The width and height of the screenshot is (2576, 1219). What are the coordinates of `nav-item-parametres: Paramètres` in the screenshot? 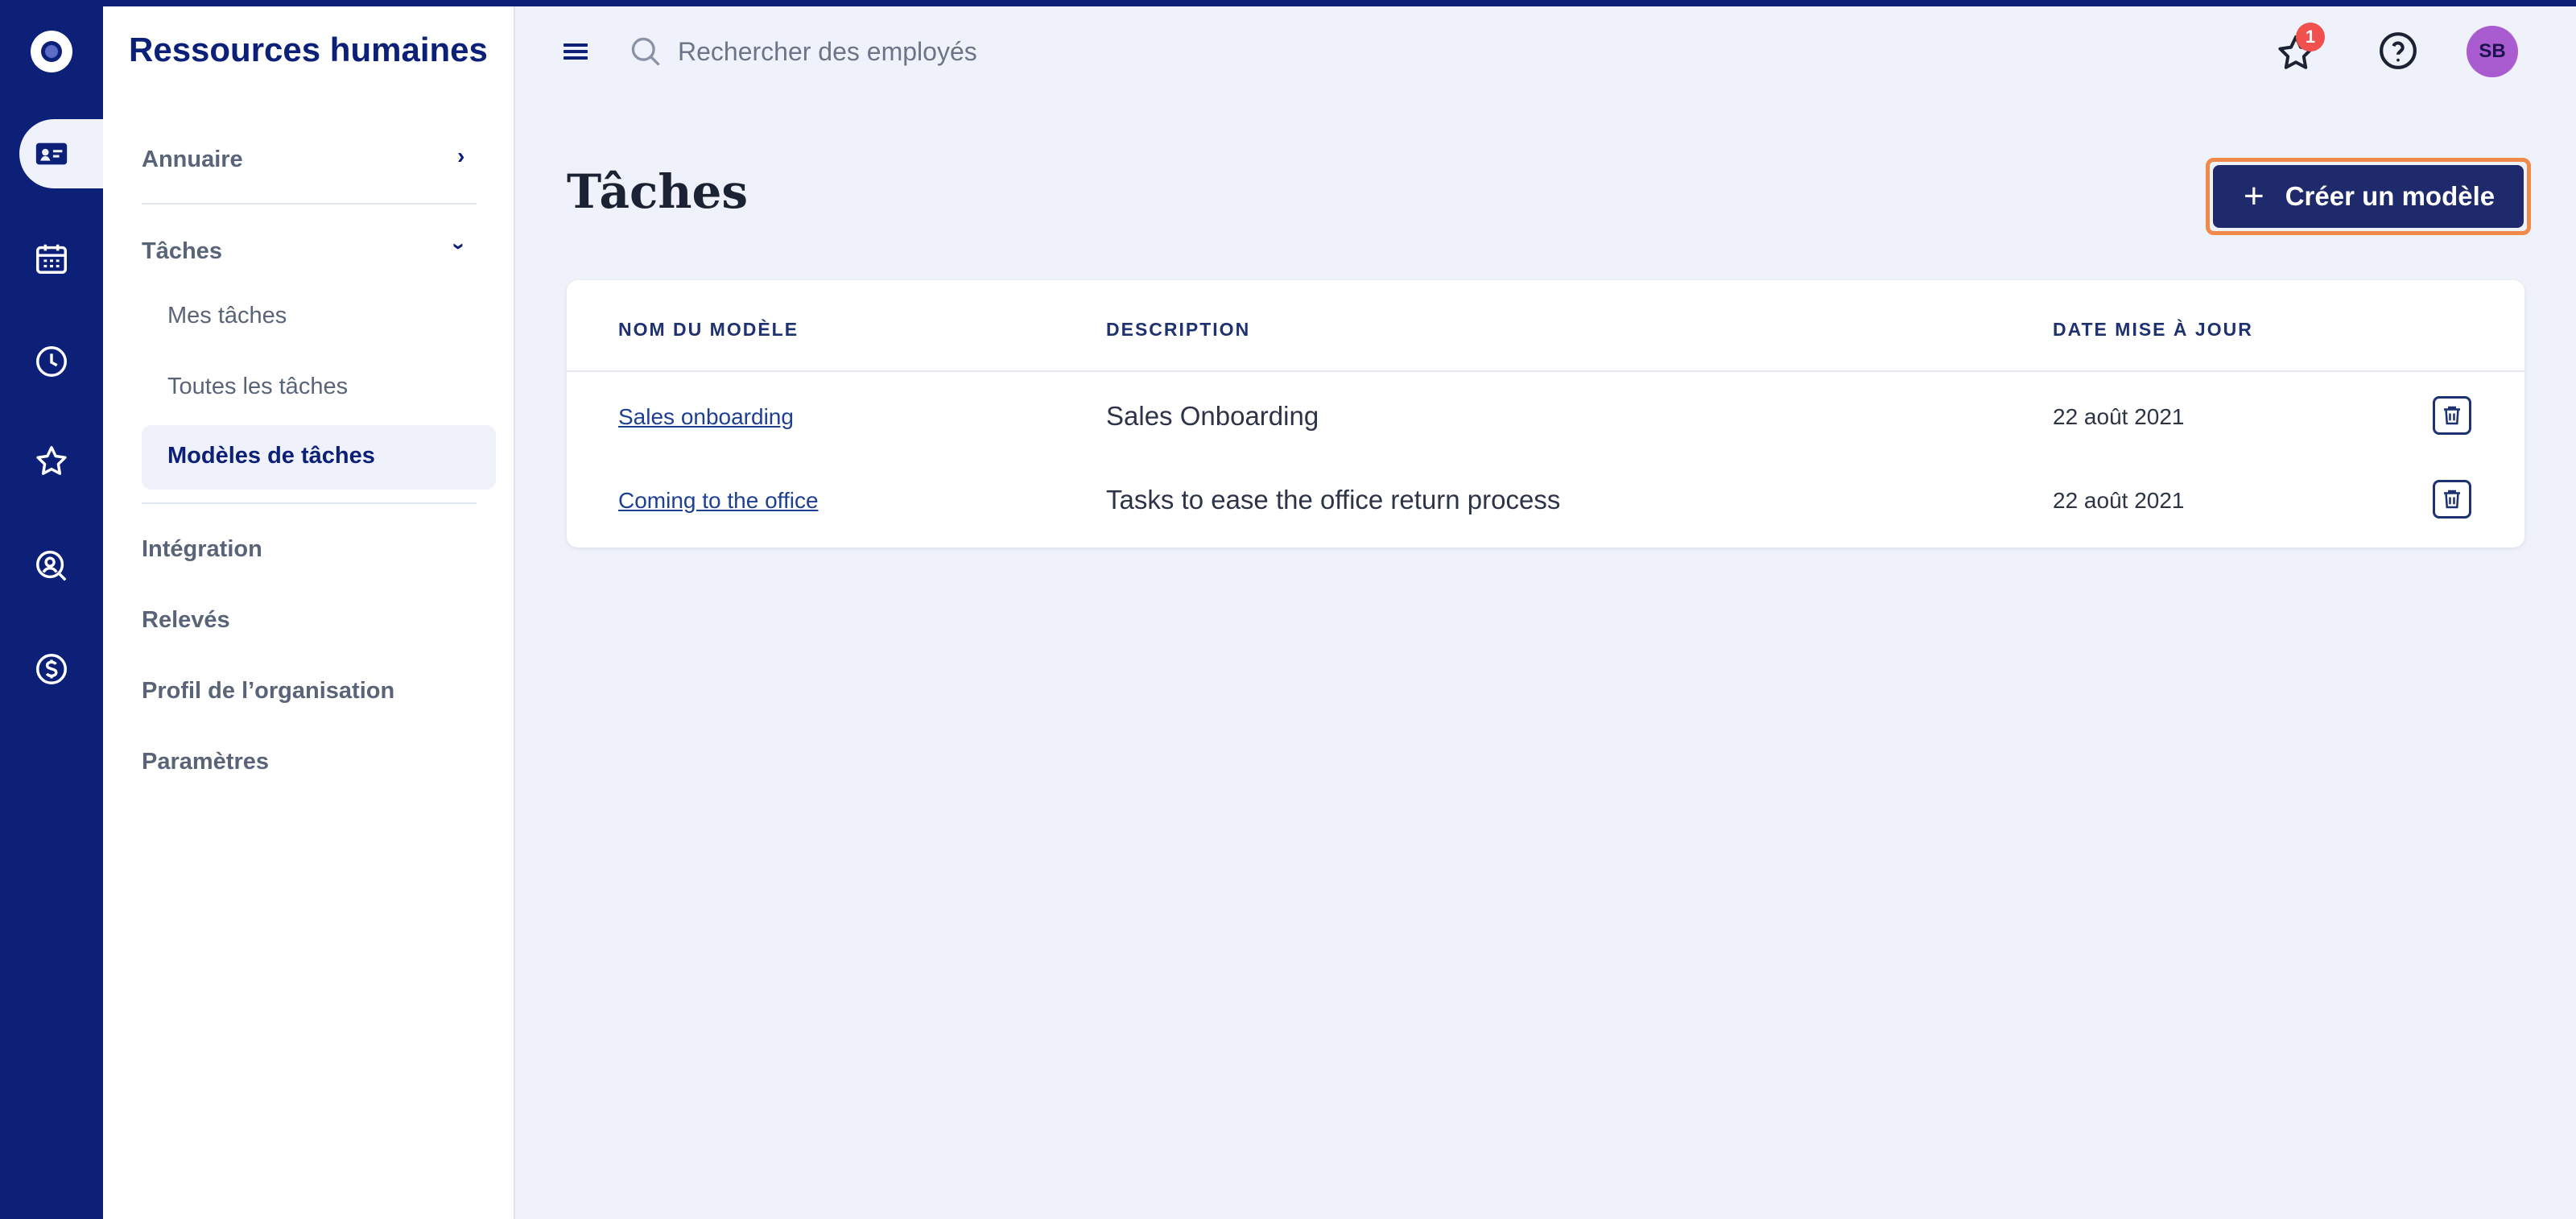 It's located at (205, 762).